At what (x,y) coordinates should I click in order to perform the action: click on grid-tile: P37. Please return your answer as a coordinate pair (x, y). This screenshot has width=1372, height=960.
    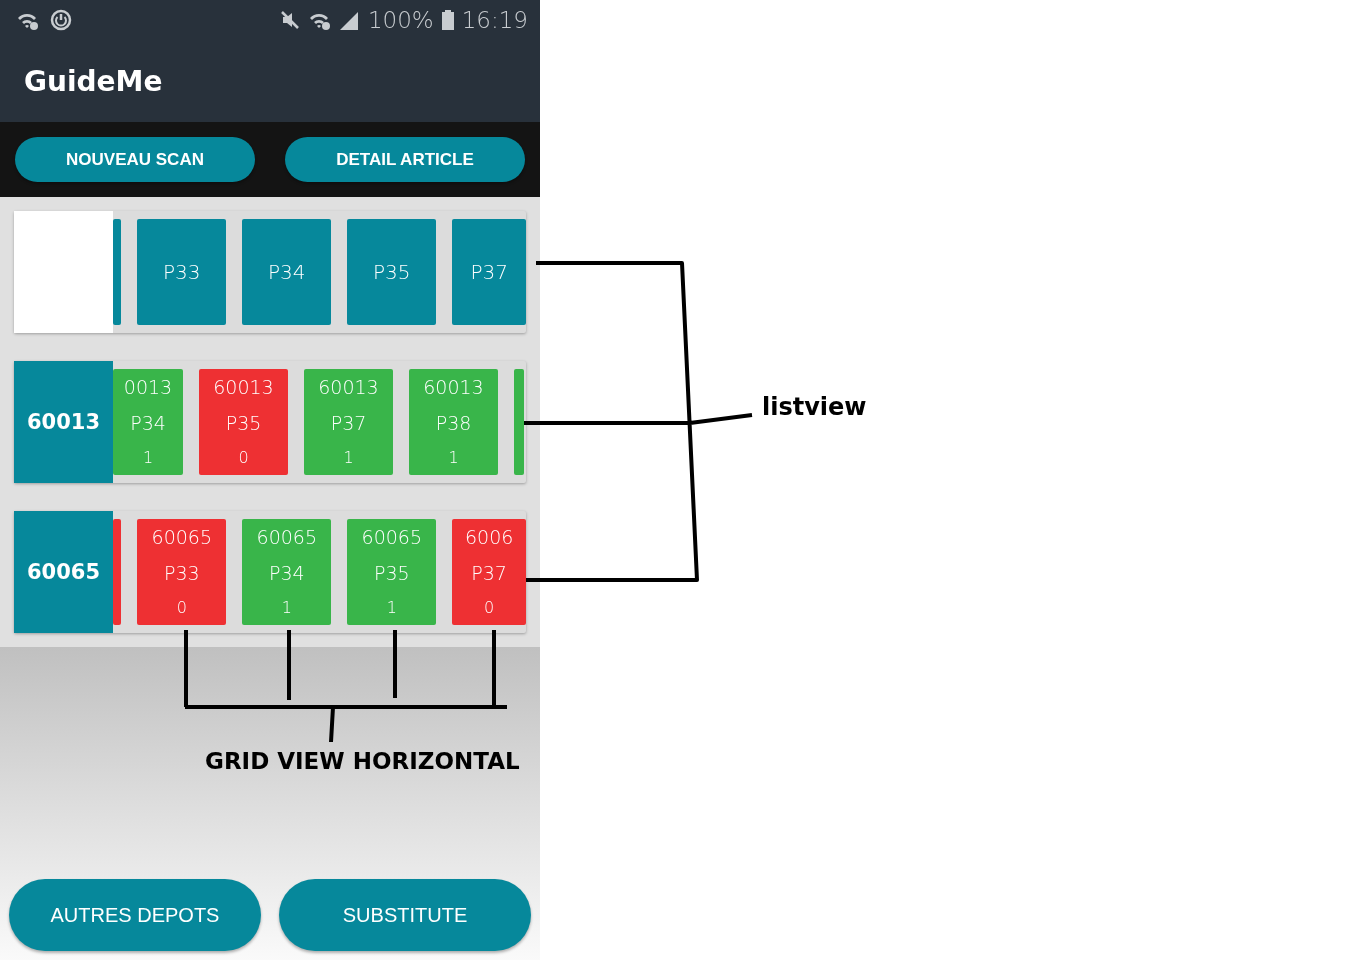
    Looking at the image, I should click on (489, 272).